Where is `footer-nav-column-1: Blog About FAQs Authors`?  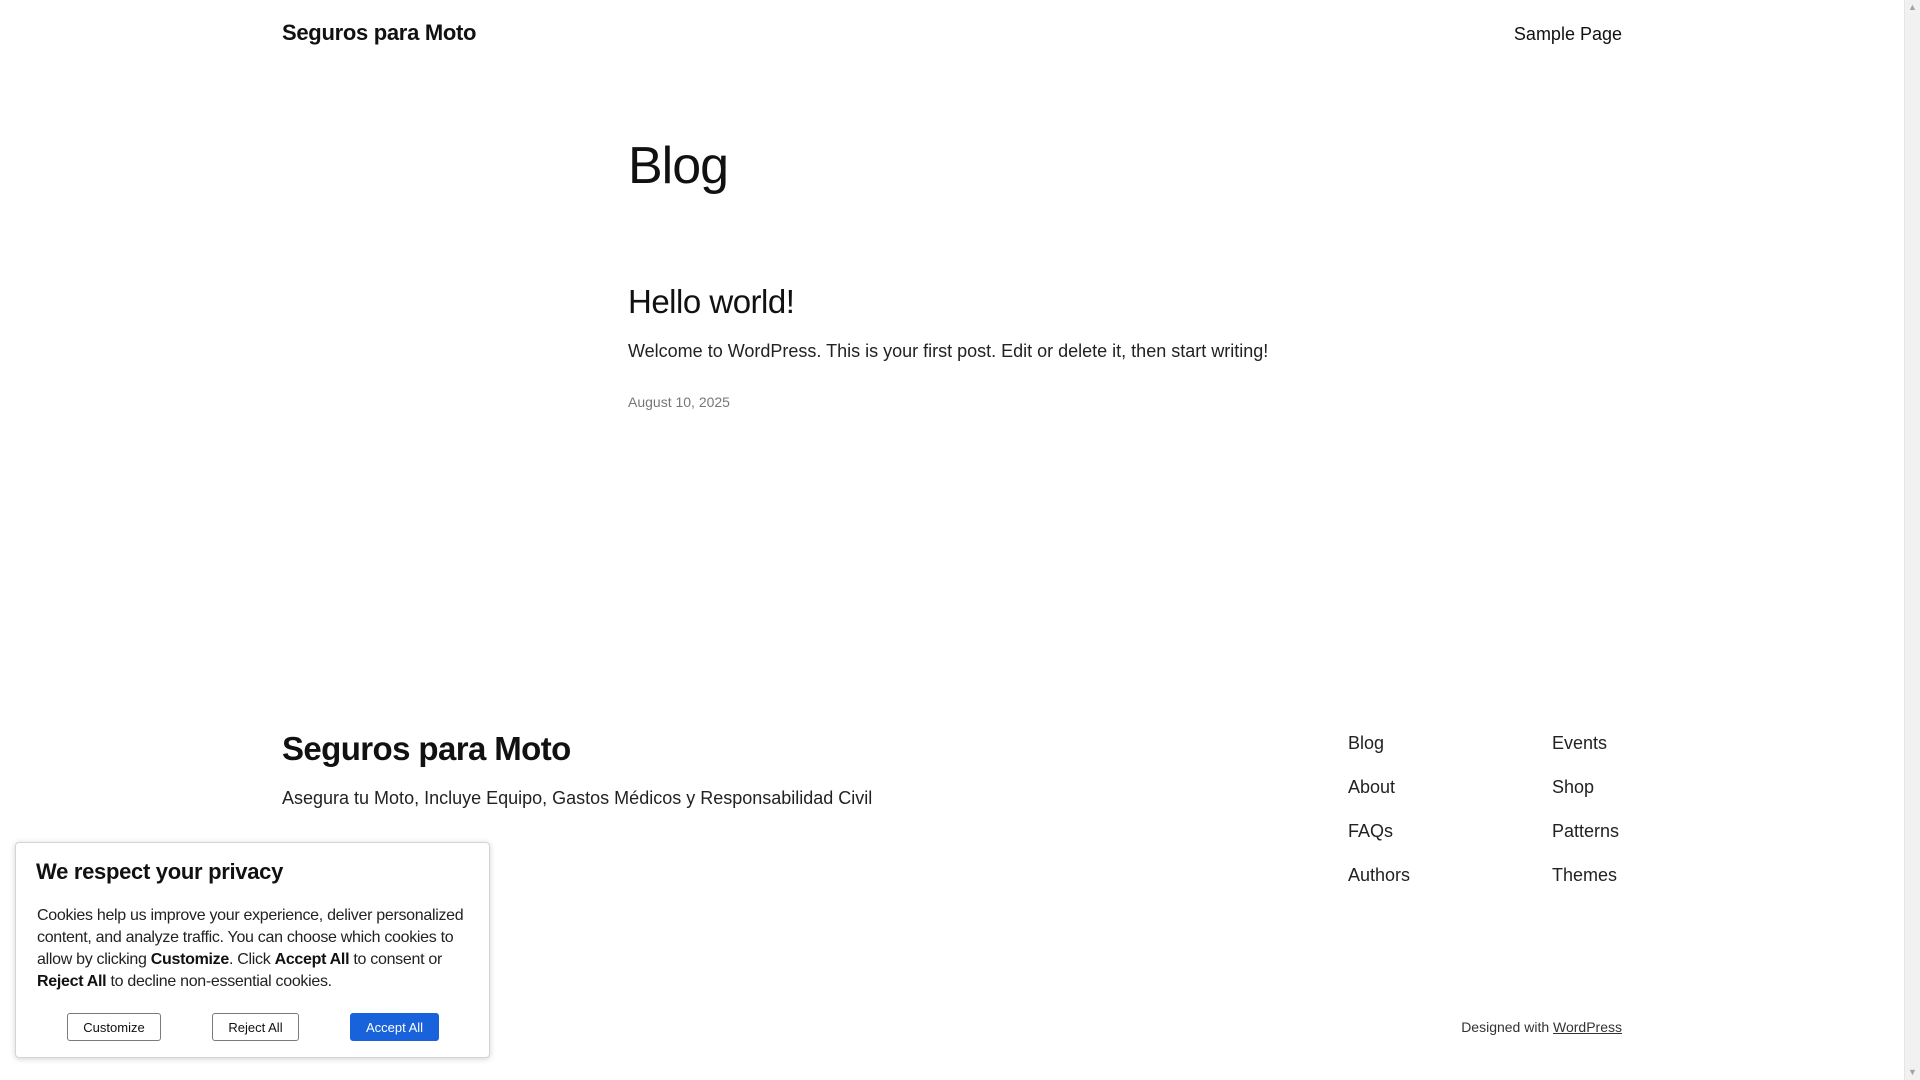 footer-nav-column-1: Blog About FAQs Authors is located at coordinates (1379, 819).